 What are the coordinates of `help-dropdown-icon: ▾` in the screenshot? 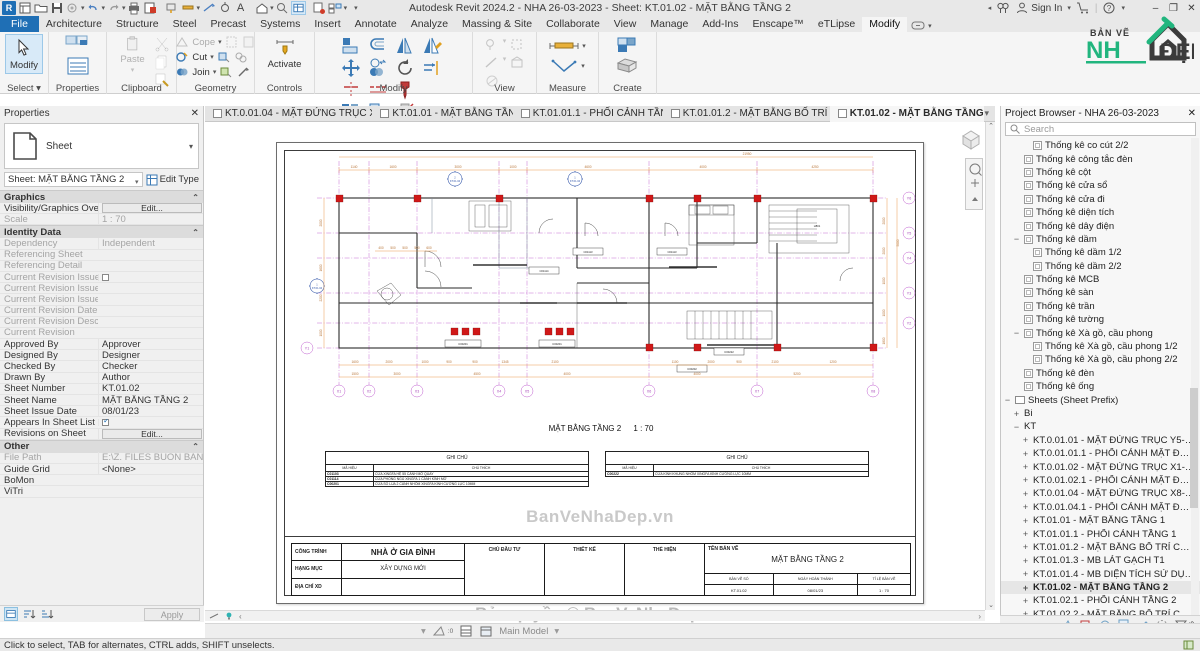 It's located at (1123, 8).